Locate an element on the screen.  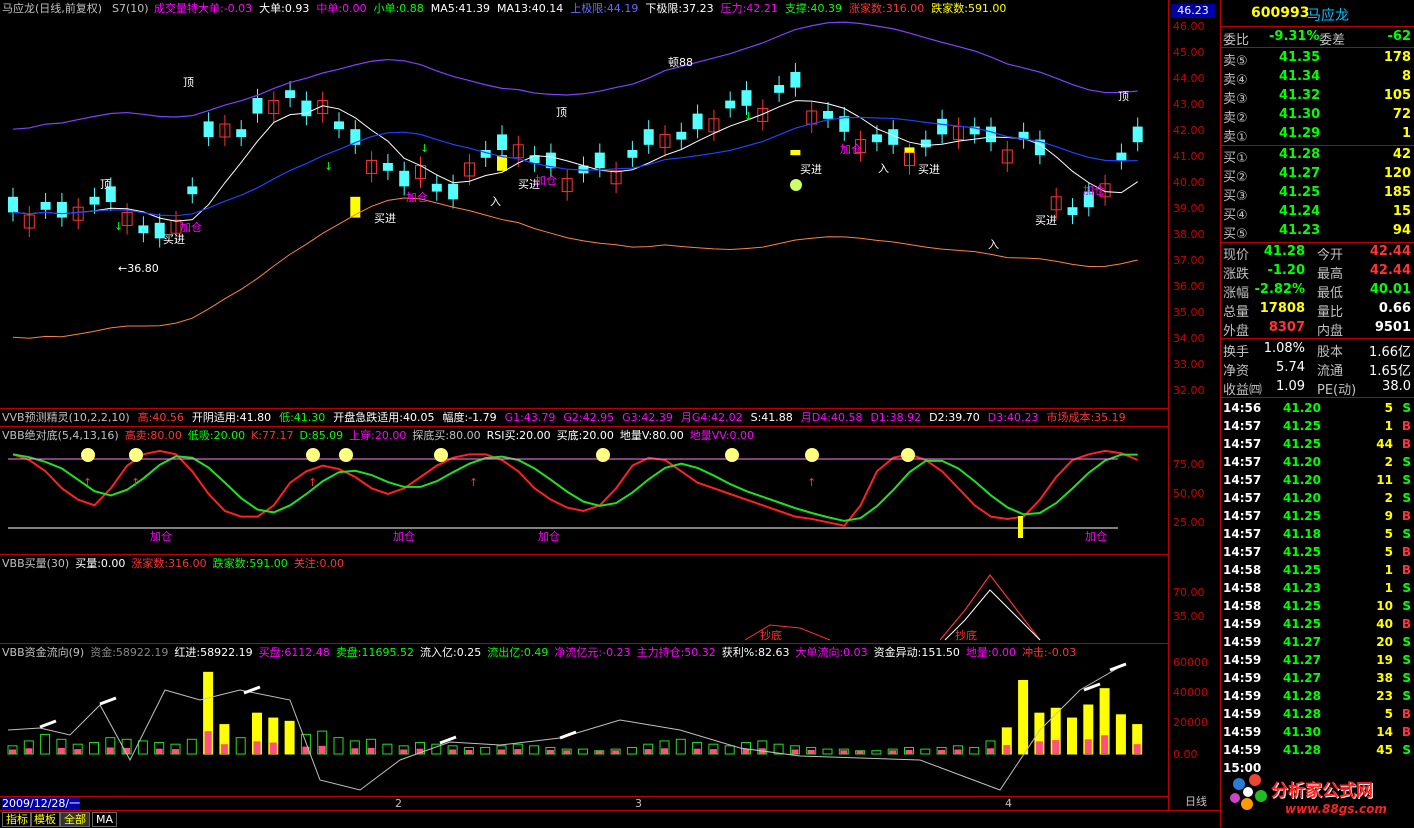
tick-cell: 38 is located at coordinates (1384, 678).